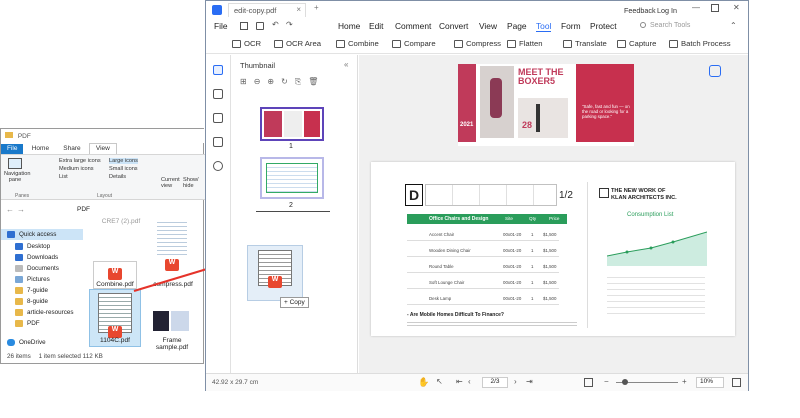  What do you see at coordinates (488, 26) in the screenshot?
I see `menu-view: View` at bounding box center [488, 26].